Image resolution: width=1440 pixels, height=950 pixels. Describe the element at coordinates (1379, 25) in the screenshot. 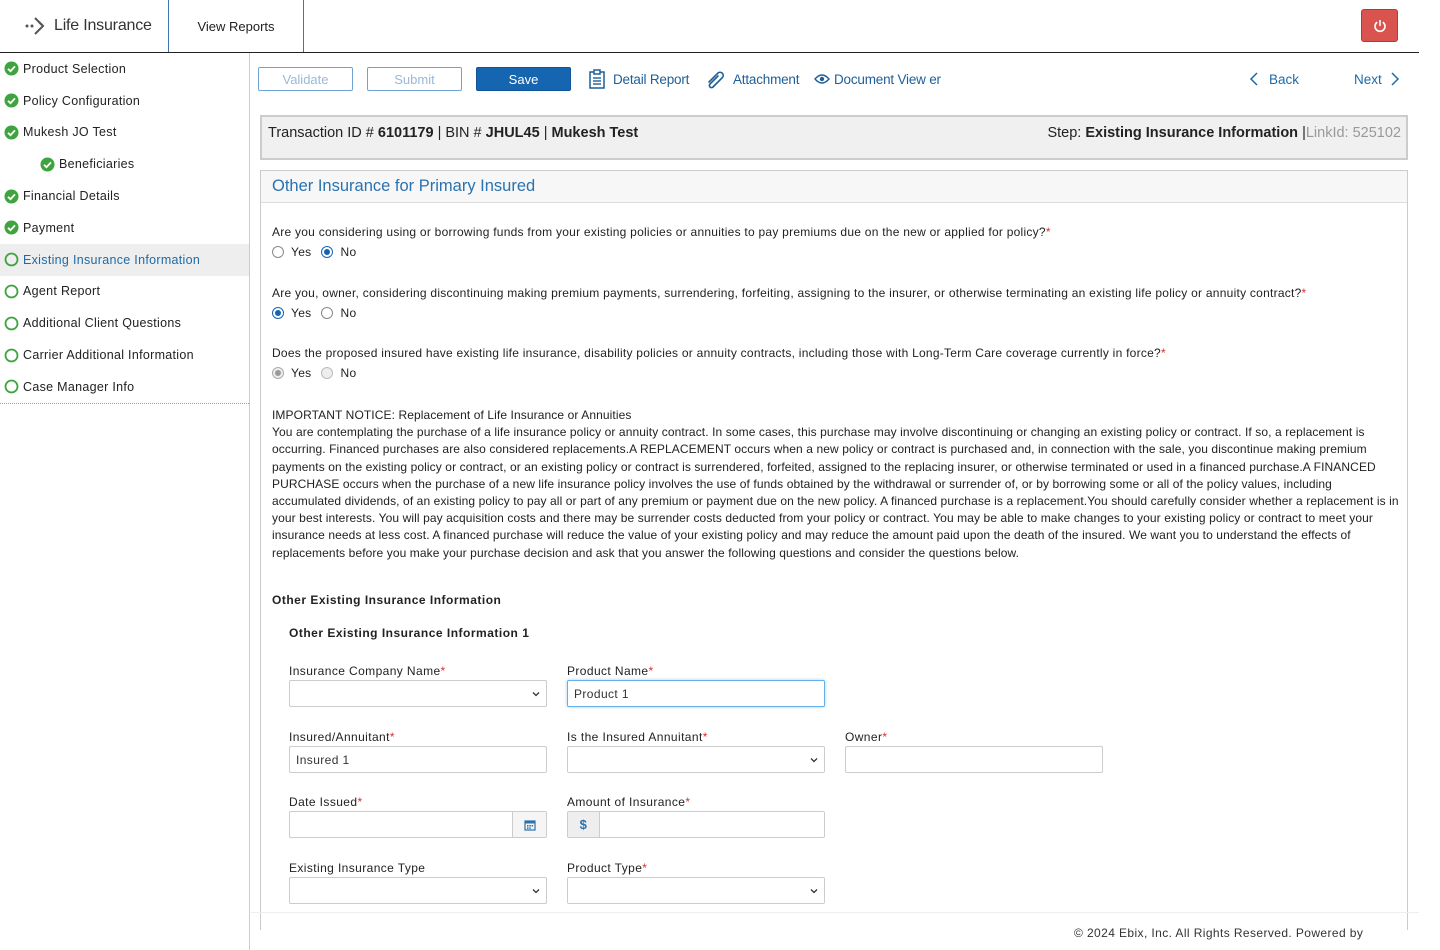

I see `logout-button` at that location.